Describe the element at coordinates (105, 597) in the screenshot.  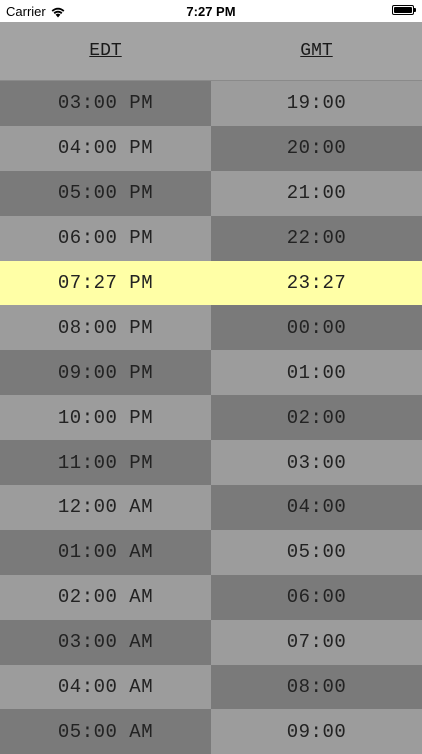
I see `left-time-cell: 02:00 AM` at that location.